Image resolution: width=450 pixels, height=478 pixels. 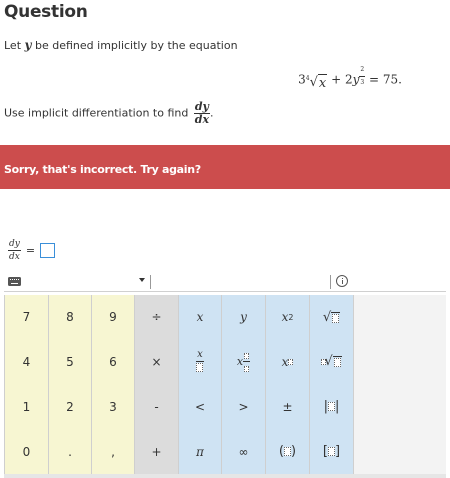 What do you see at coordinates (26, 361) in the screenshot?
I see `key-4: 4` at bounding box center [26, 361].